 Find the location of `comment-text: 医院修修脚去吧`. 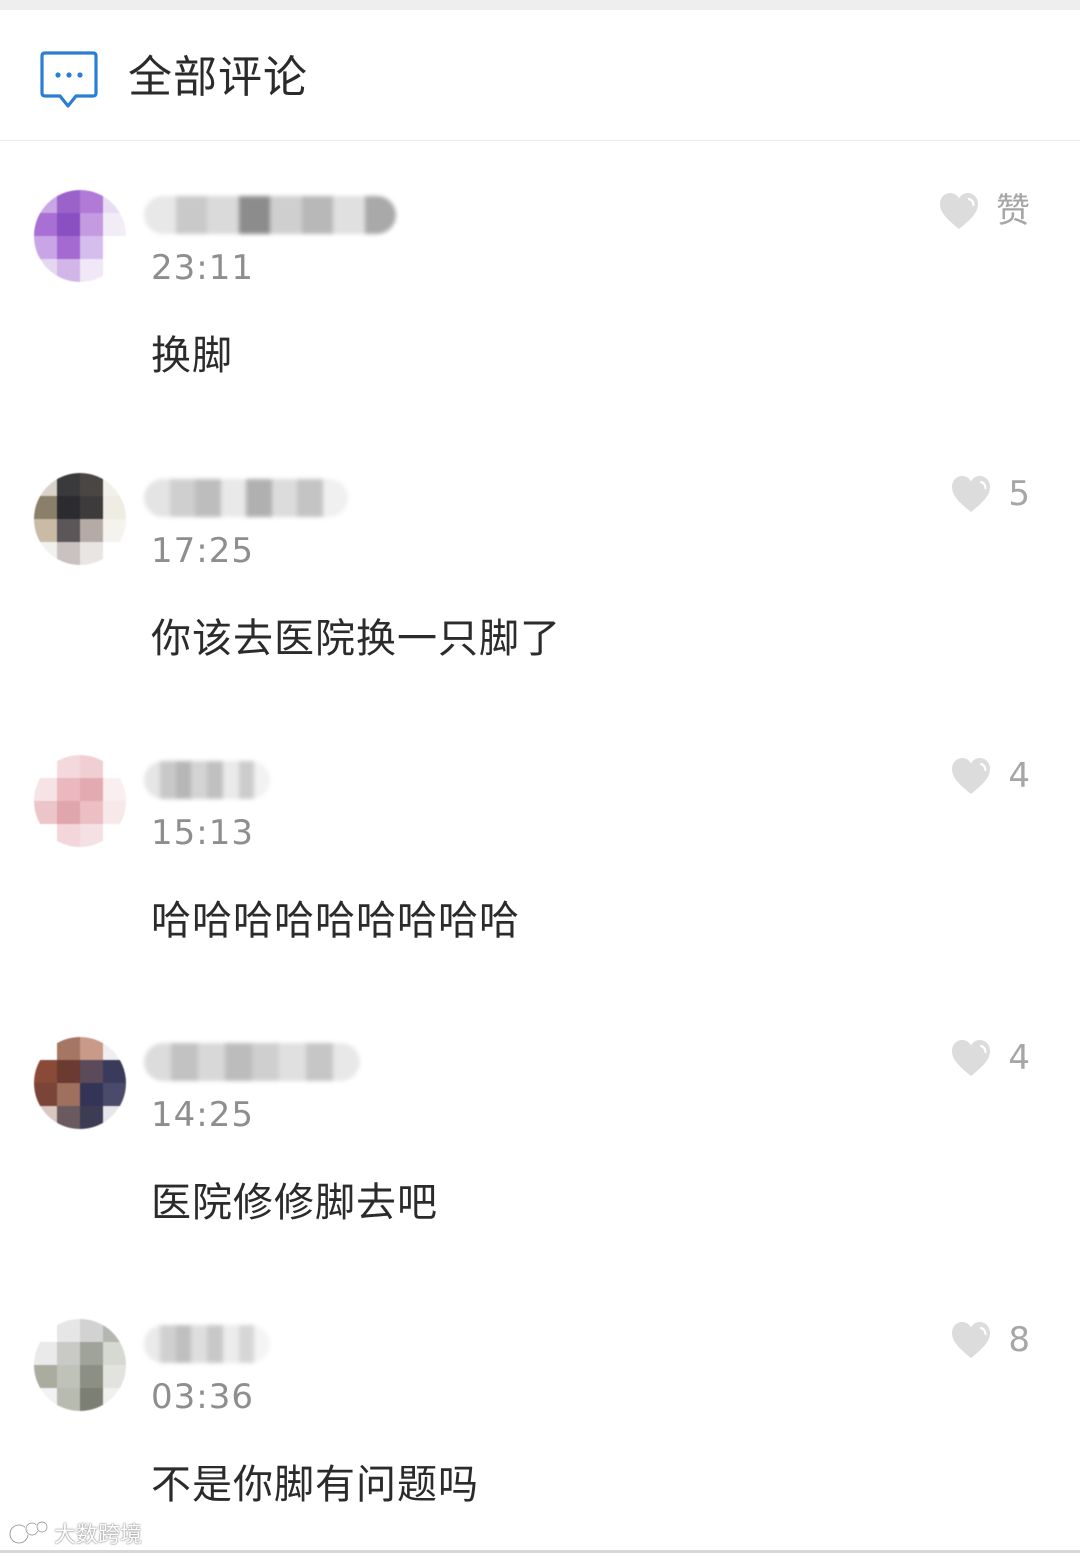

comment-text: 医院修修脚去吧 is located at coordinates (294, 1203).